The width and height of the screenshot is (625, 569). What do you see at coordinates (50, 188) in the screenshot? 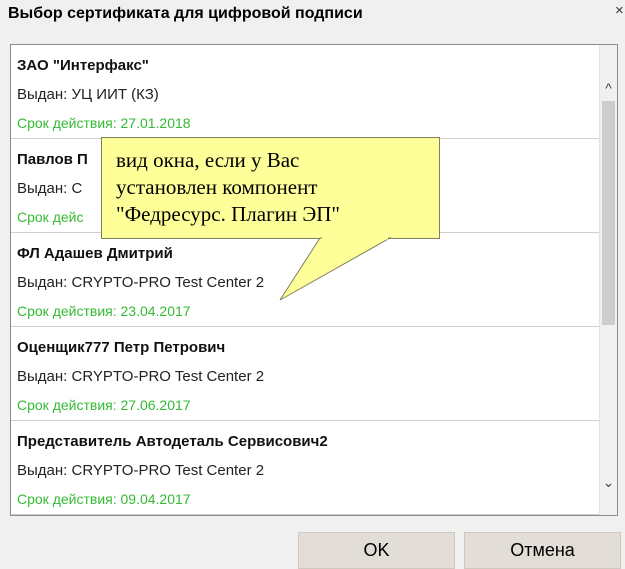
I see `certificate-issuer: Выдан: C` at bounding box center [50, 188].